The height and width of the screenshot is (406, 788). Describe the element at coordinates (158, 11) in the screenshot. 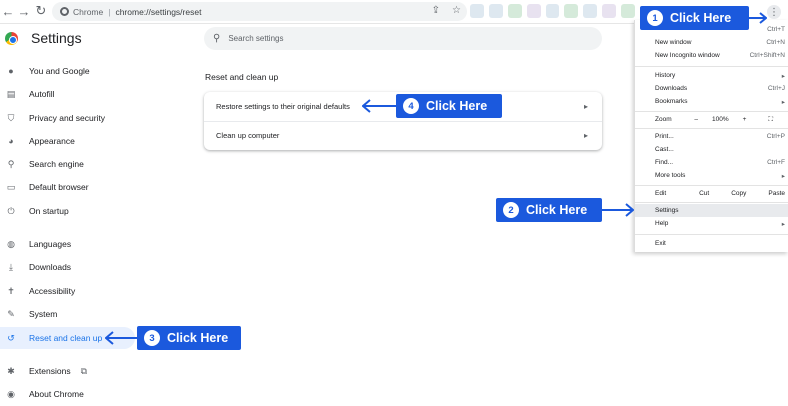

I see `url-text: chrome://settings/reset` at that location.